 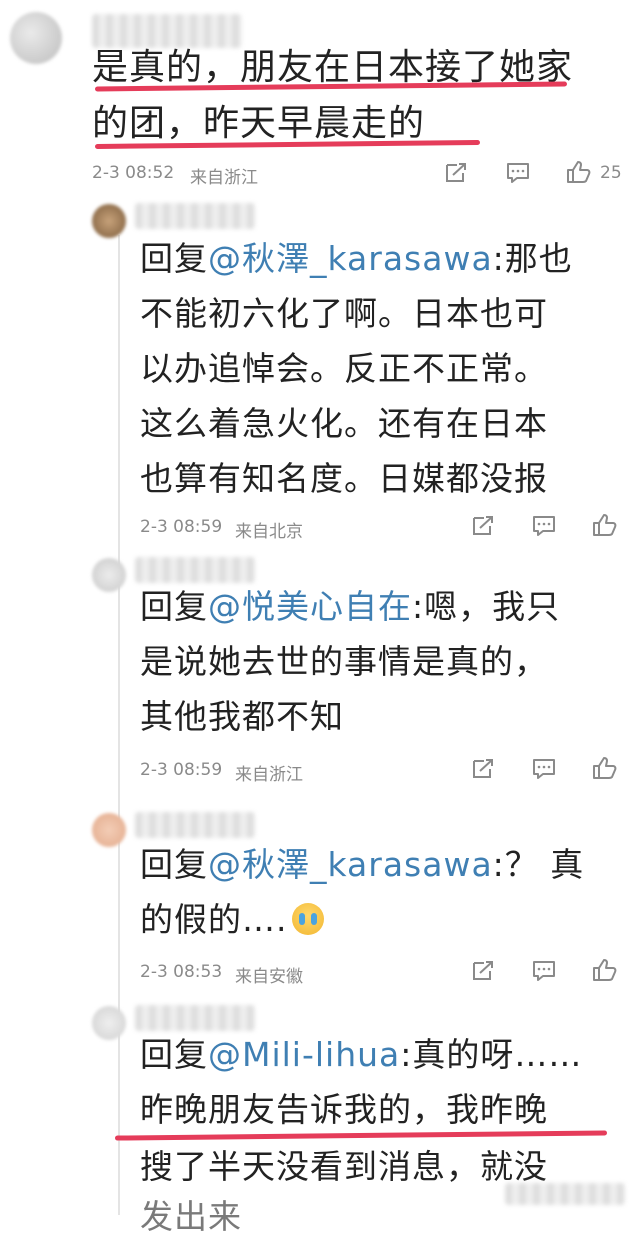 I want to click on reply-text: 回复@秋澤_karasawa:那也, so click(x=356, y=258).